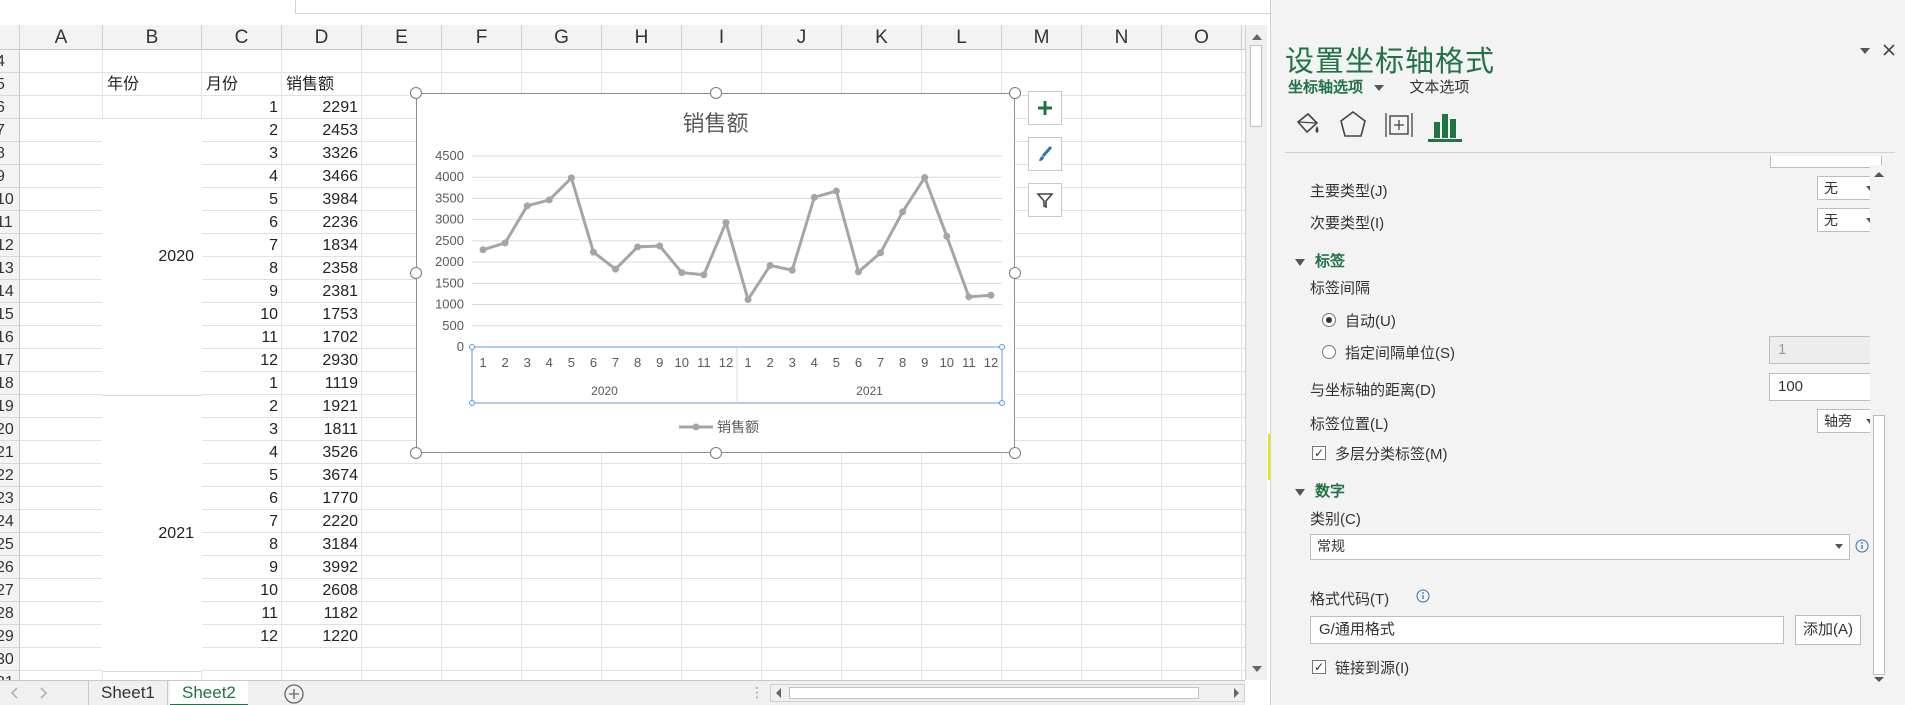  Describe the element at coordinates (320, 429) in the screenshot. I see `sales-cell: 1811` at that location.